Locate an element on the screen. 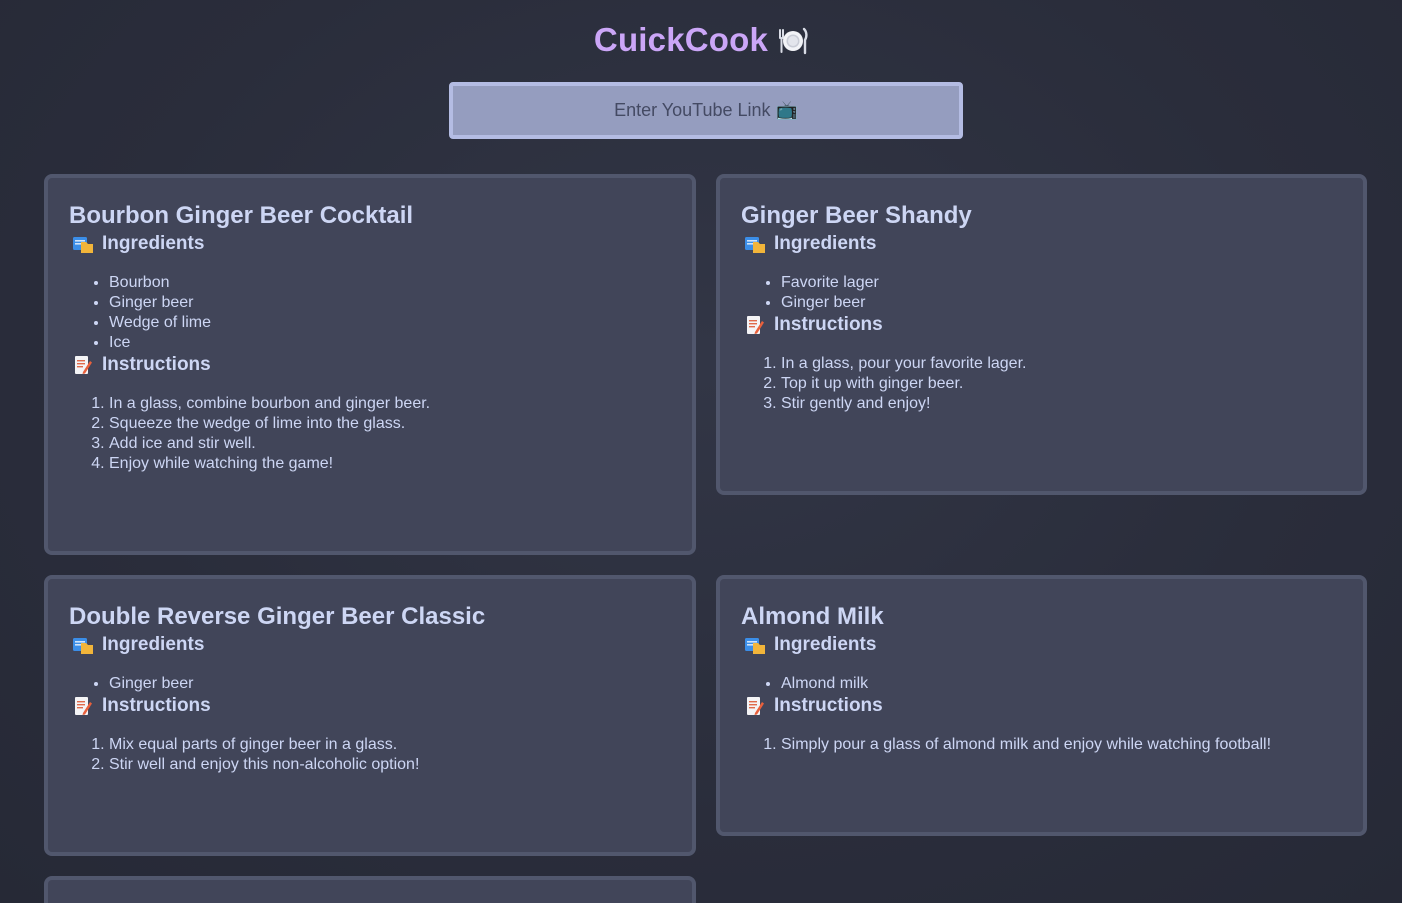 The width and height of the screenshot is (1402, 903). recipe-title: Double Reverse Ginger Beer Classic is located at coordinates (277, 616).